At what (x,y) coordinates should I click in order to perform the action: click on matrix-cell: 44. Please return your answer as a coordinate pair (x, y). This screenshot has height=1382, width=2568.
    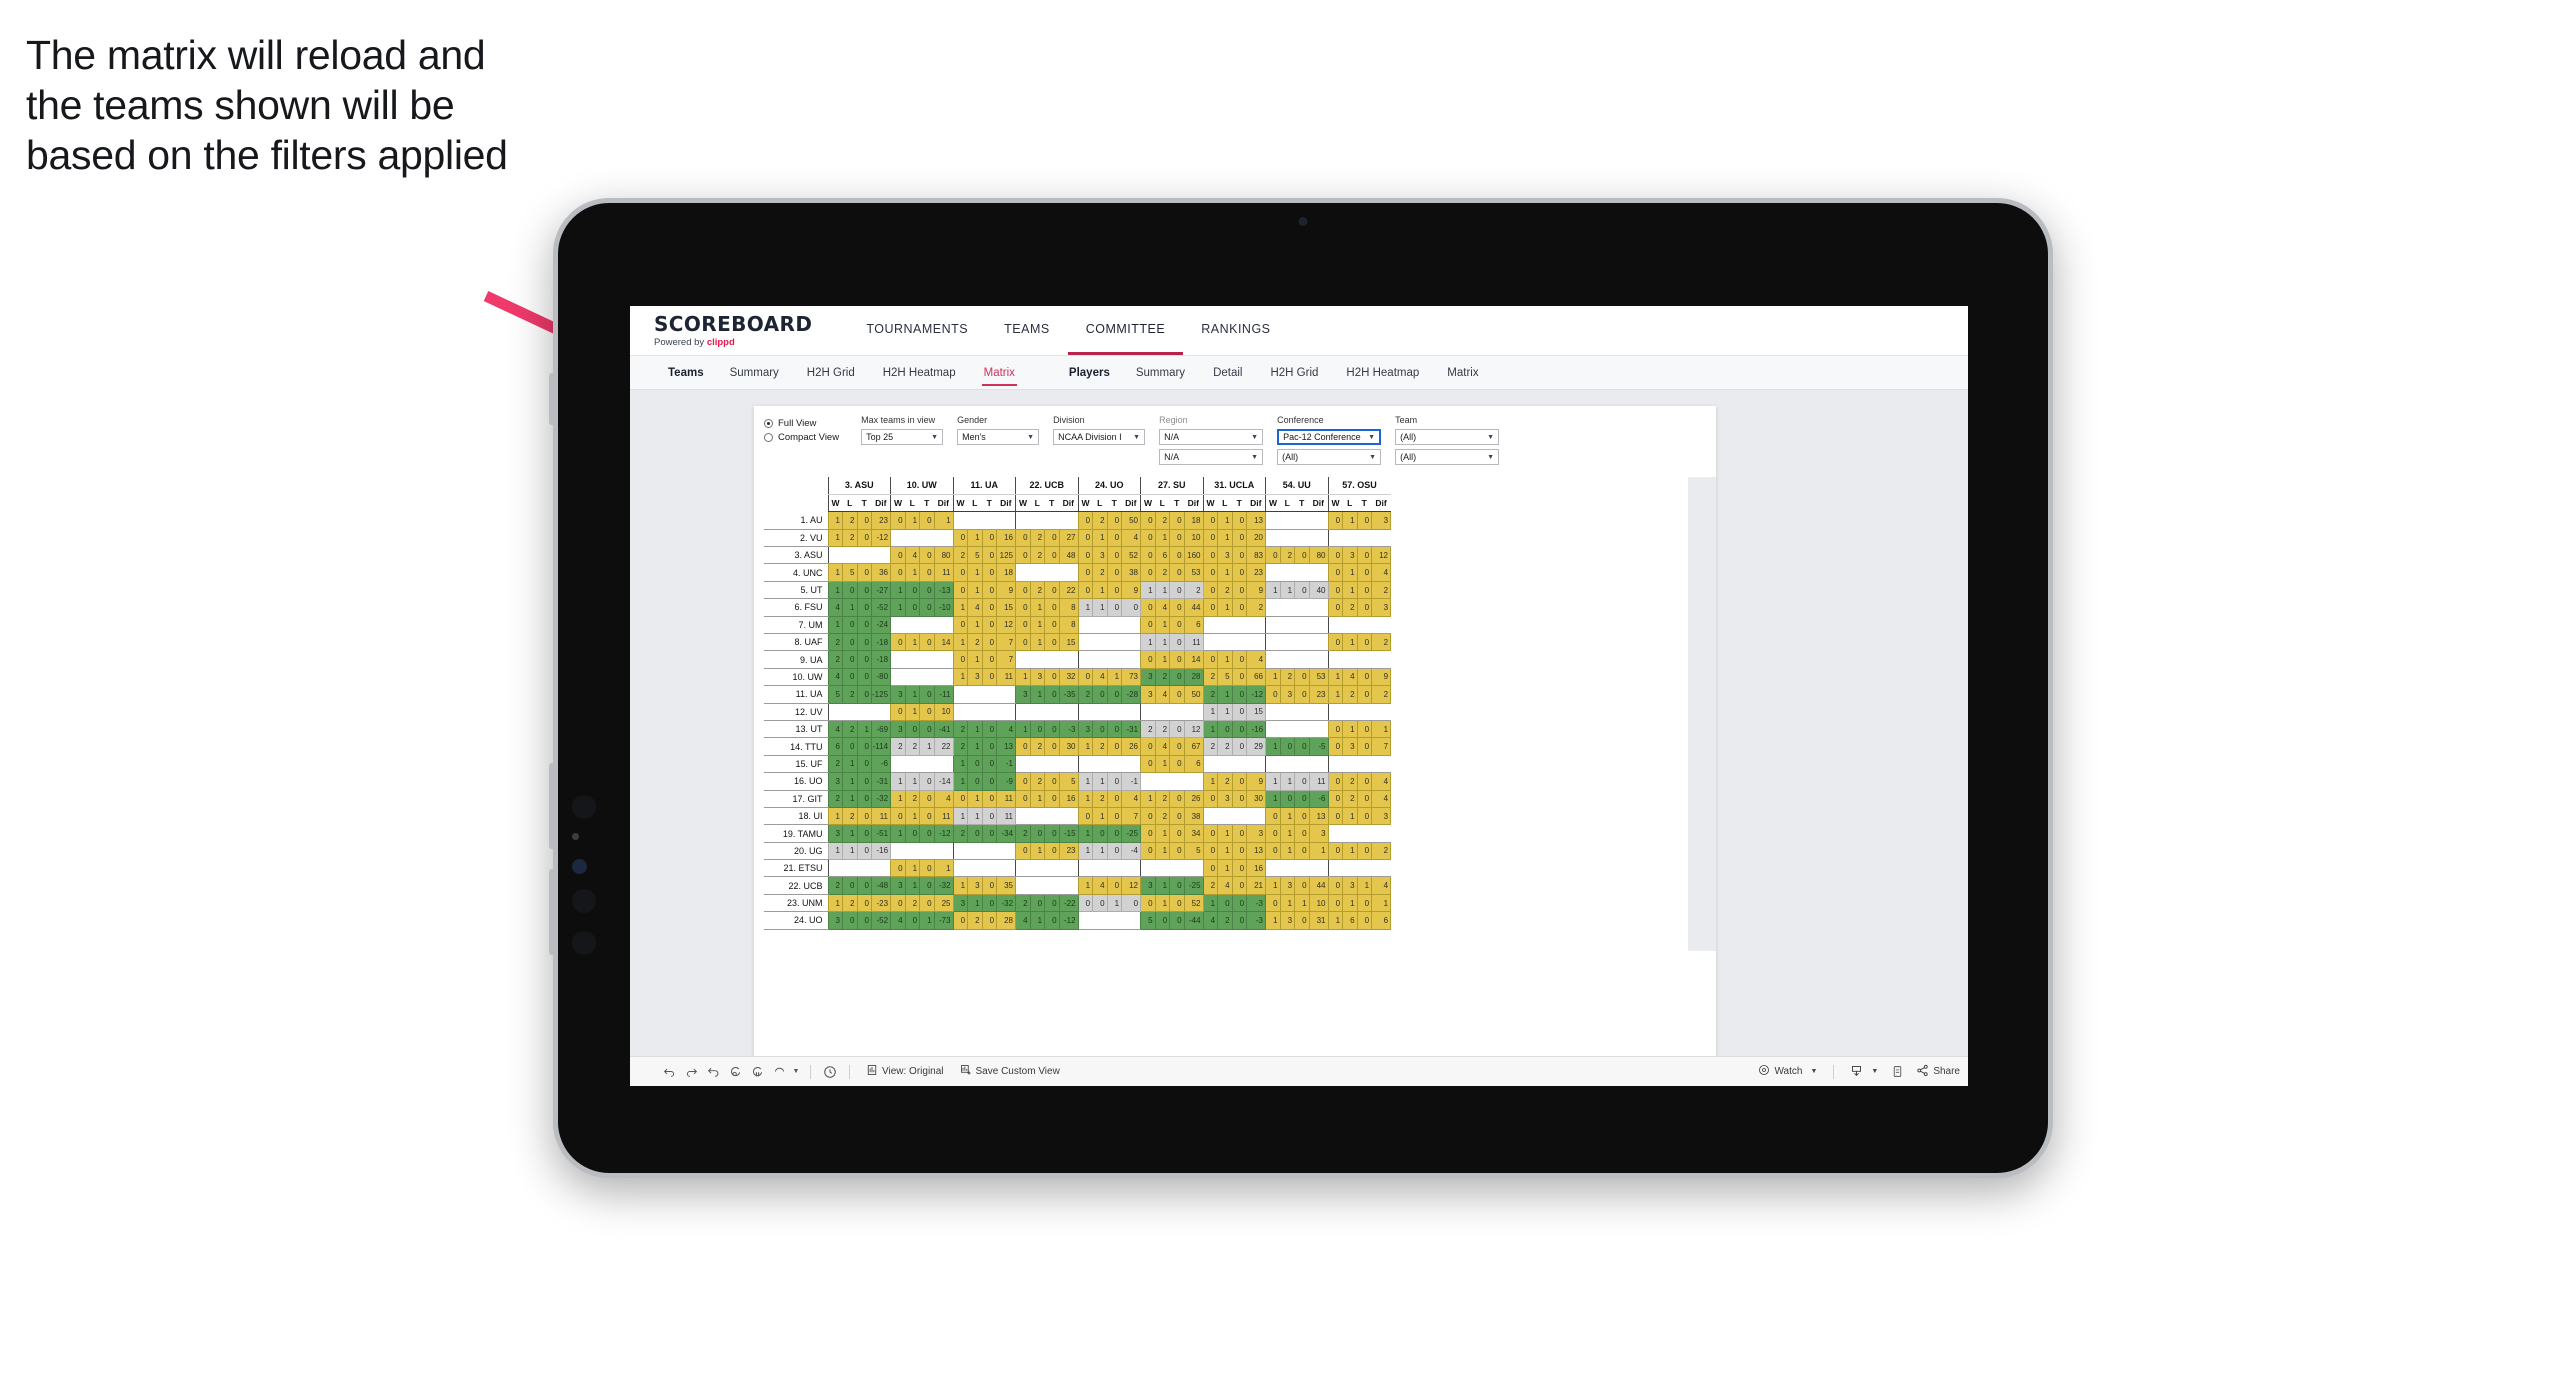
    Looking at the image, I should click on (1319, 885).